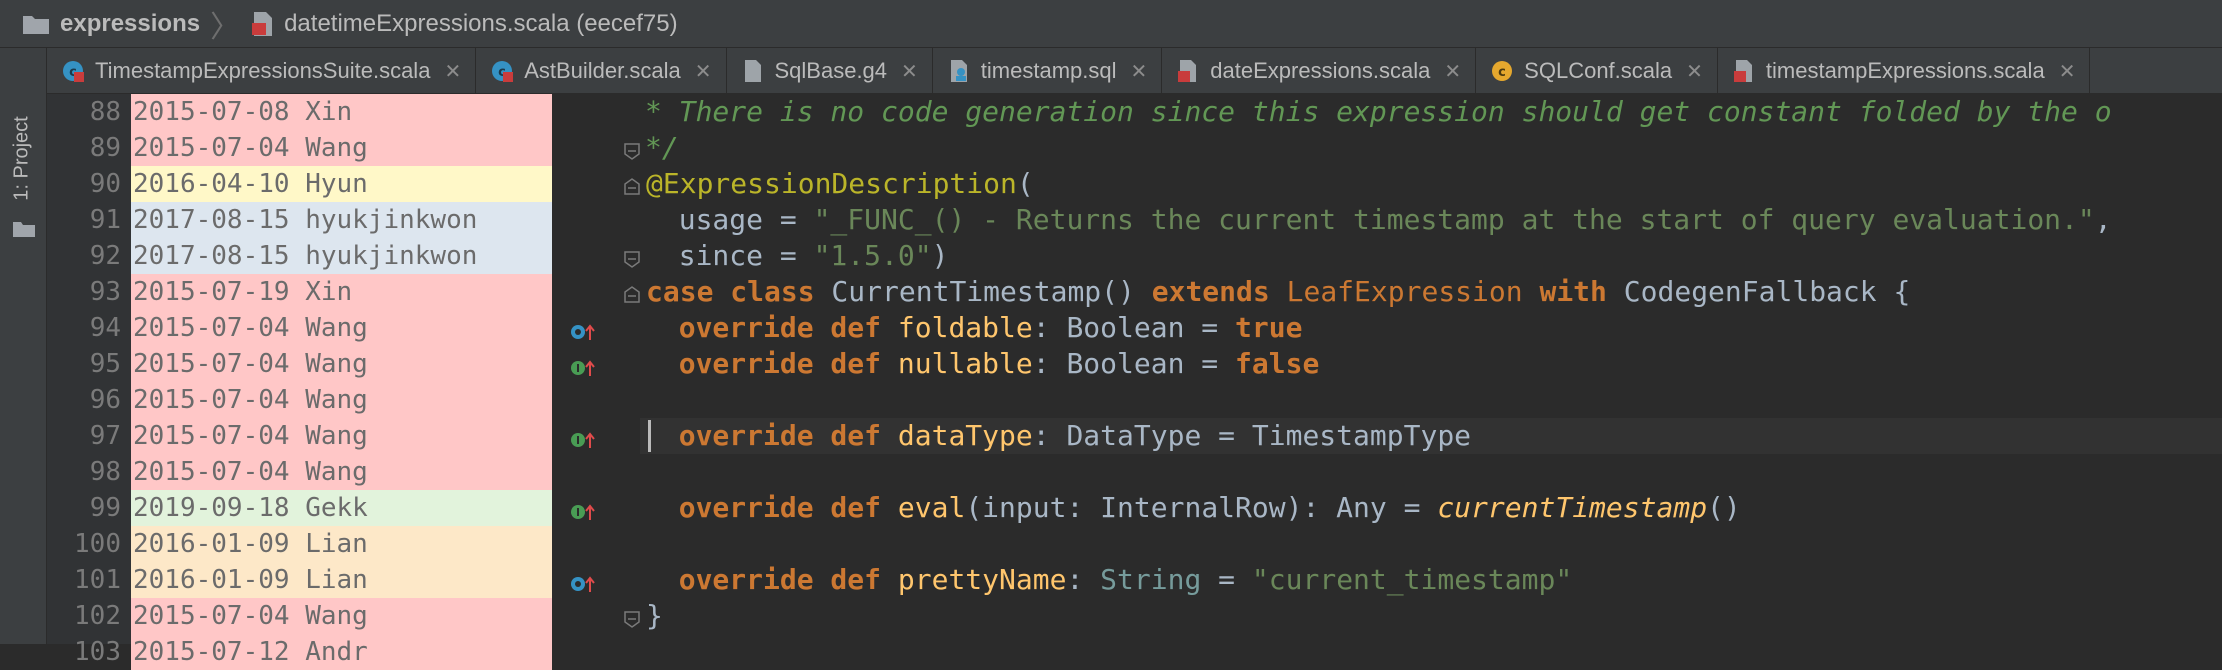 The height and width of the screenshot is (670, 2222). I want to click on function-call: currentTimestamp, so click(1572, 507).